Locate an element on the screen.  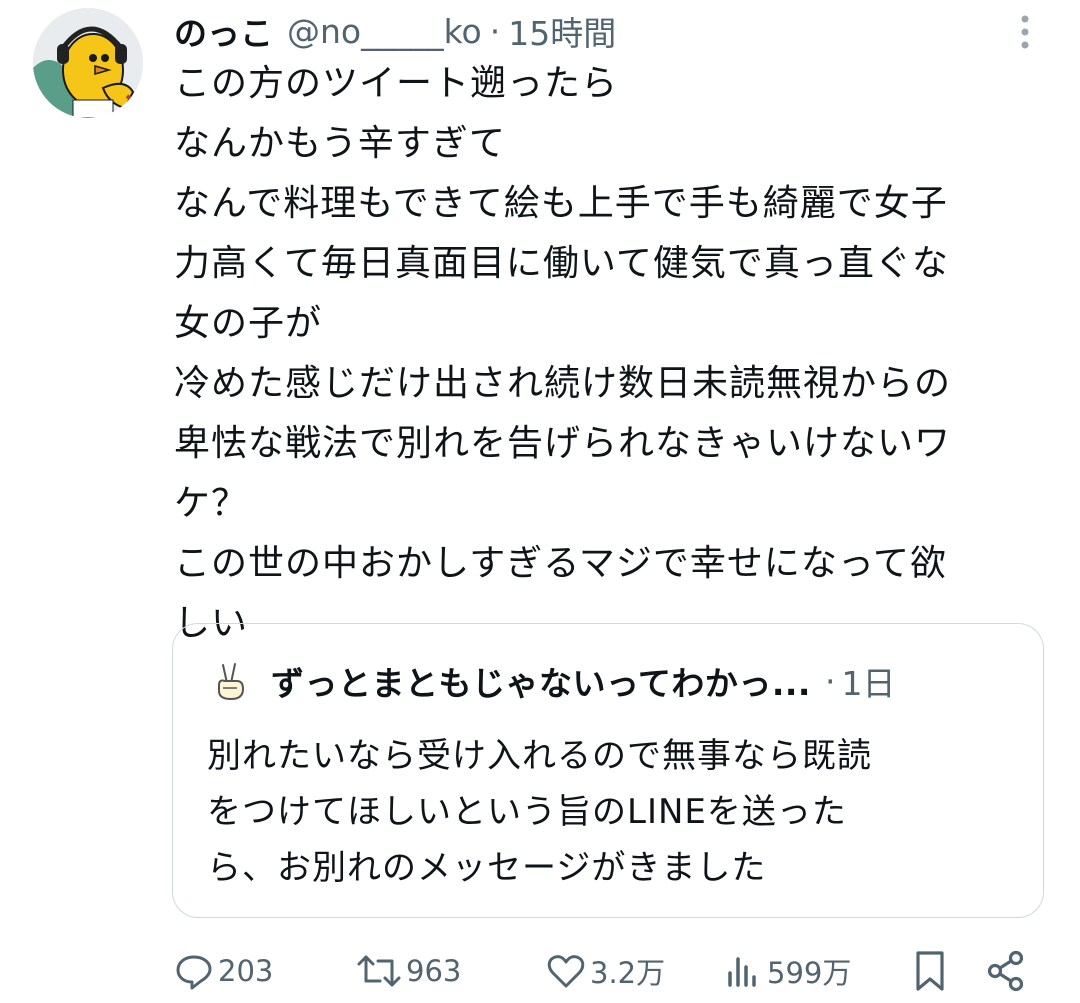
quoted-tweet-header: ずっとまともじゃないってわかっ... · 1日 is located at coordinates (554, 681).